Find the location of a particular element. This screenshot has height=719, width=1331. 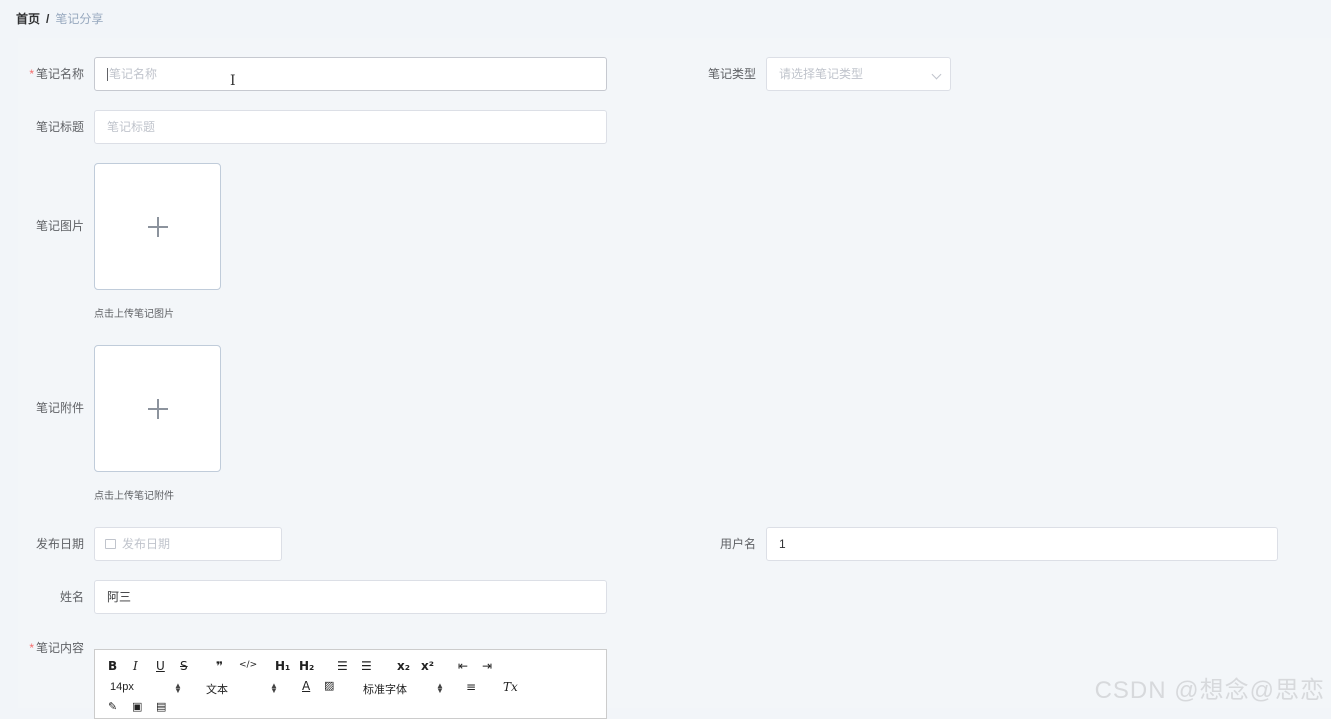

header-spinner-icon: ▲ ▼ is located at coordinates (274, 688).